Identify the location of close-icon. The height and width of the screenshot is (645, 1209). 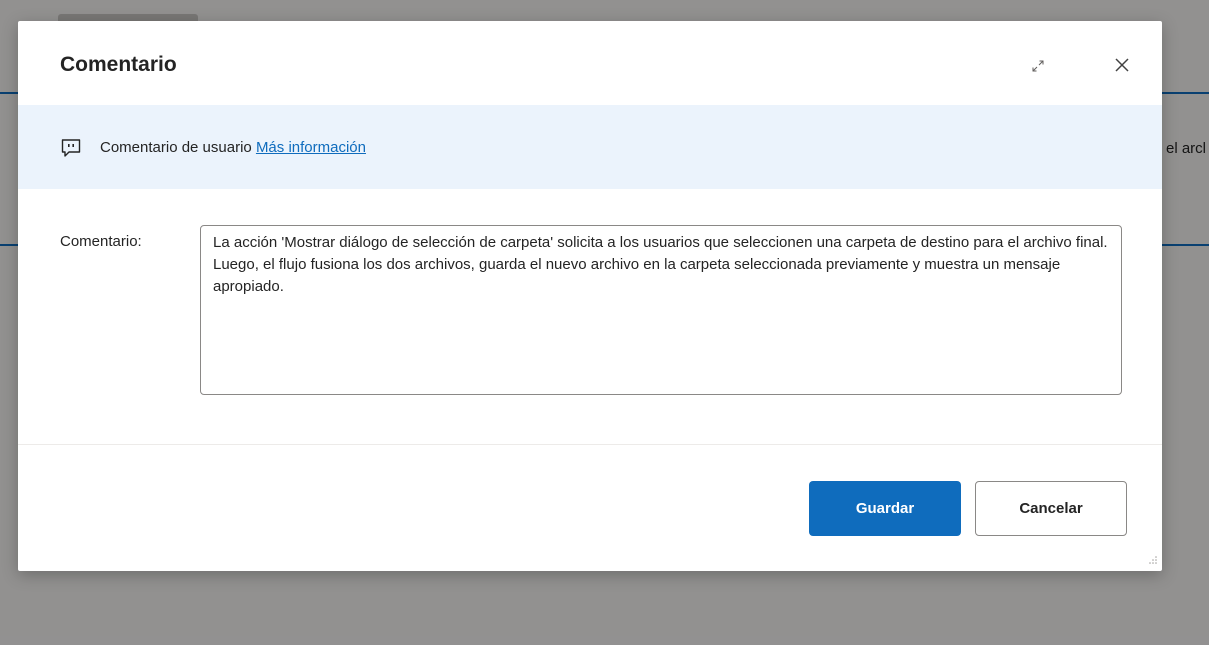
(1122, 65).